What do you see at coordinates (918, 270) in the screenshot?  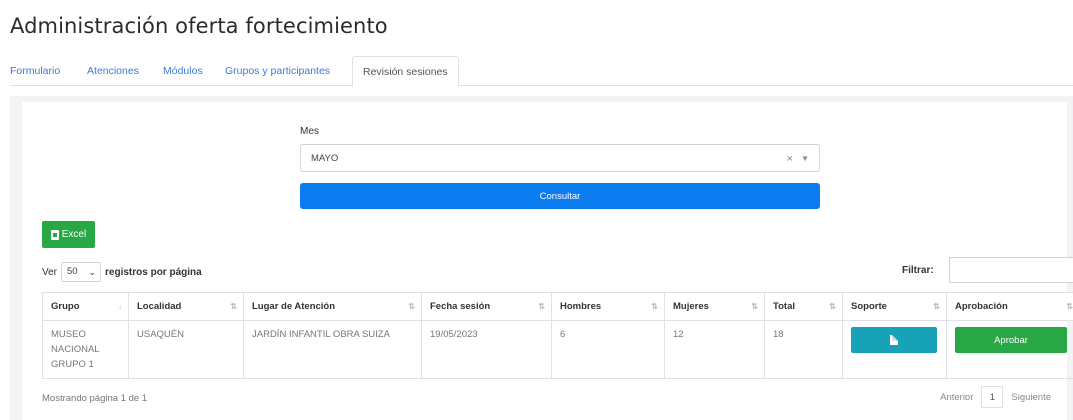 I see `filtrar-label: Filtrar:` at bounding box center [918, 270].